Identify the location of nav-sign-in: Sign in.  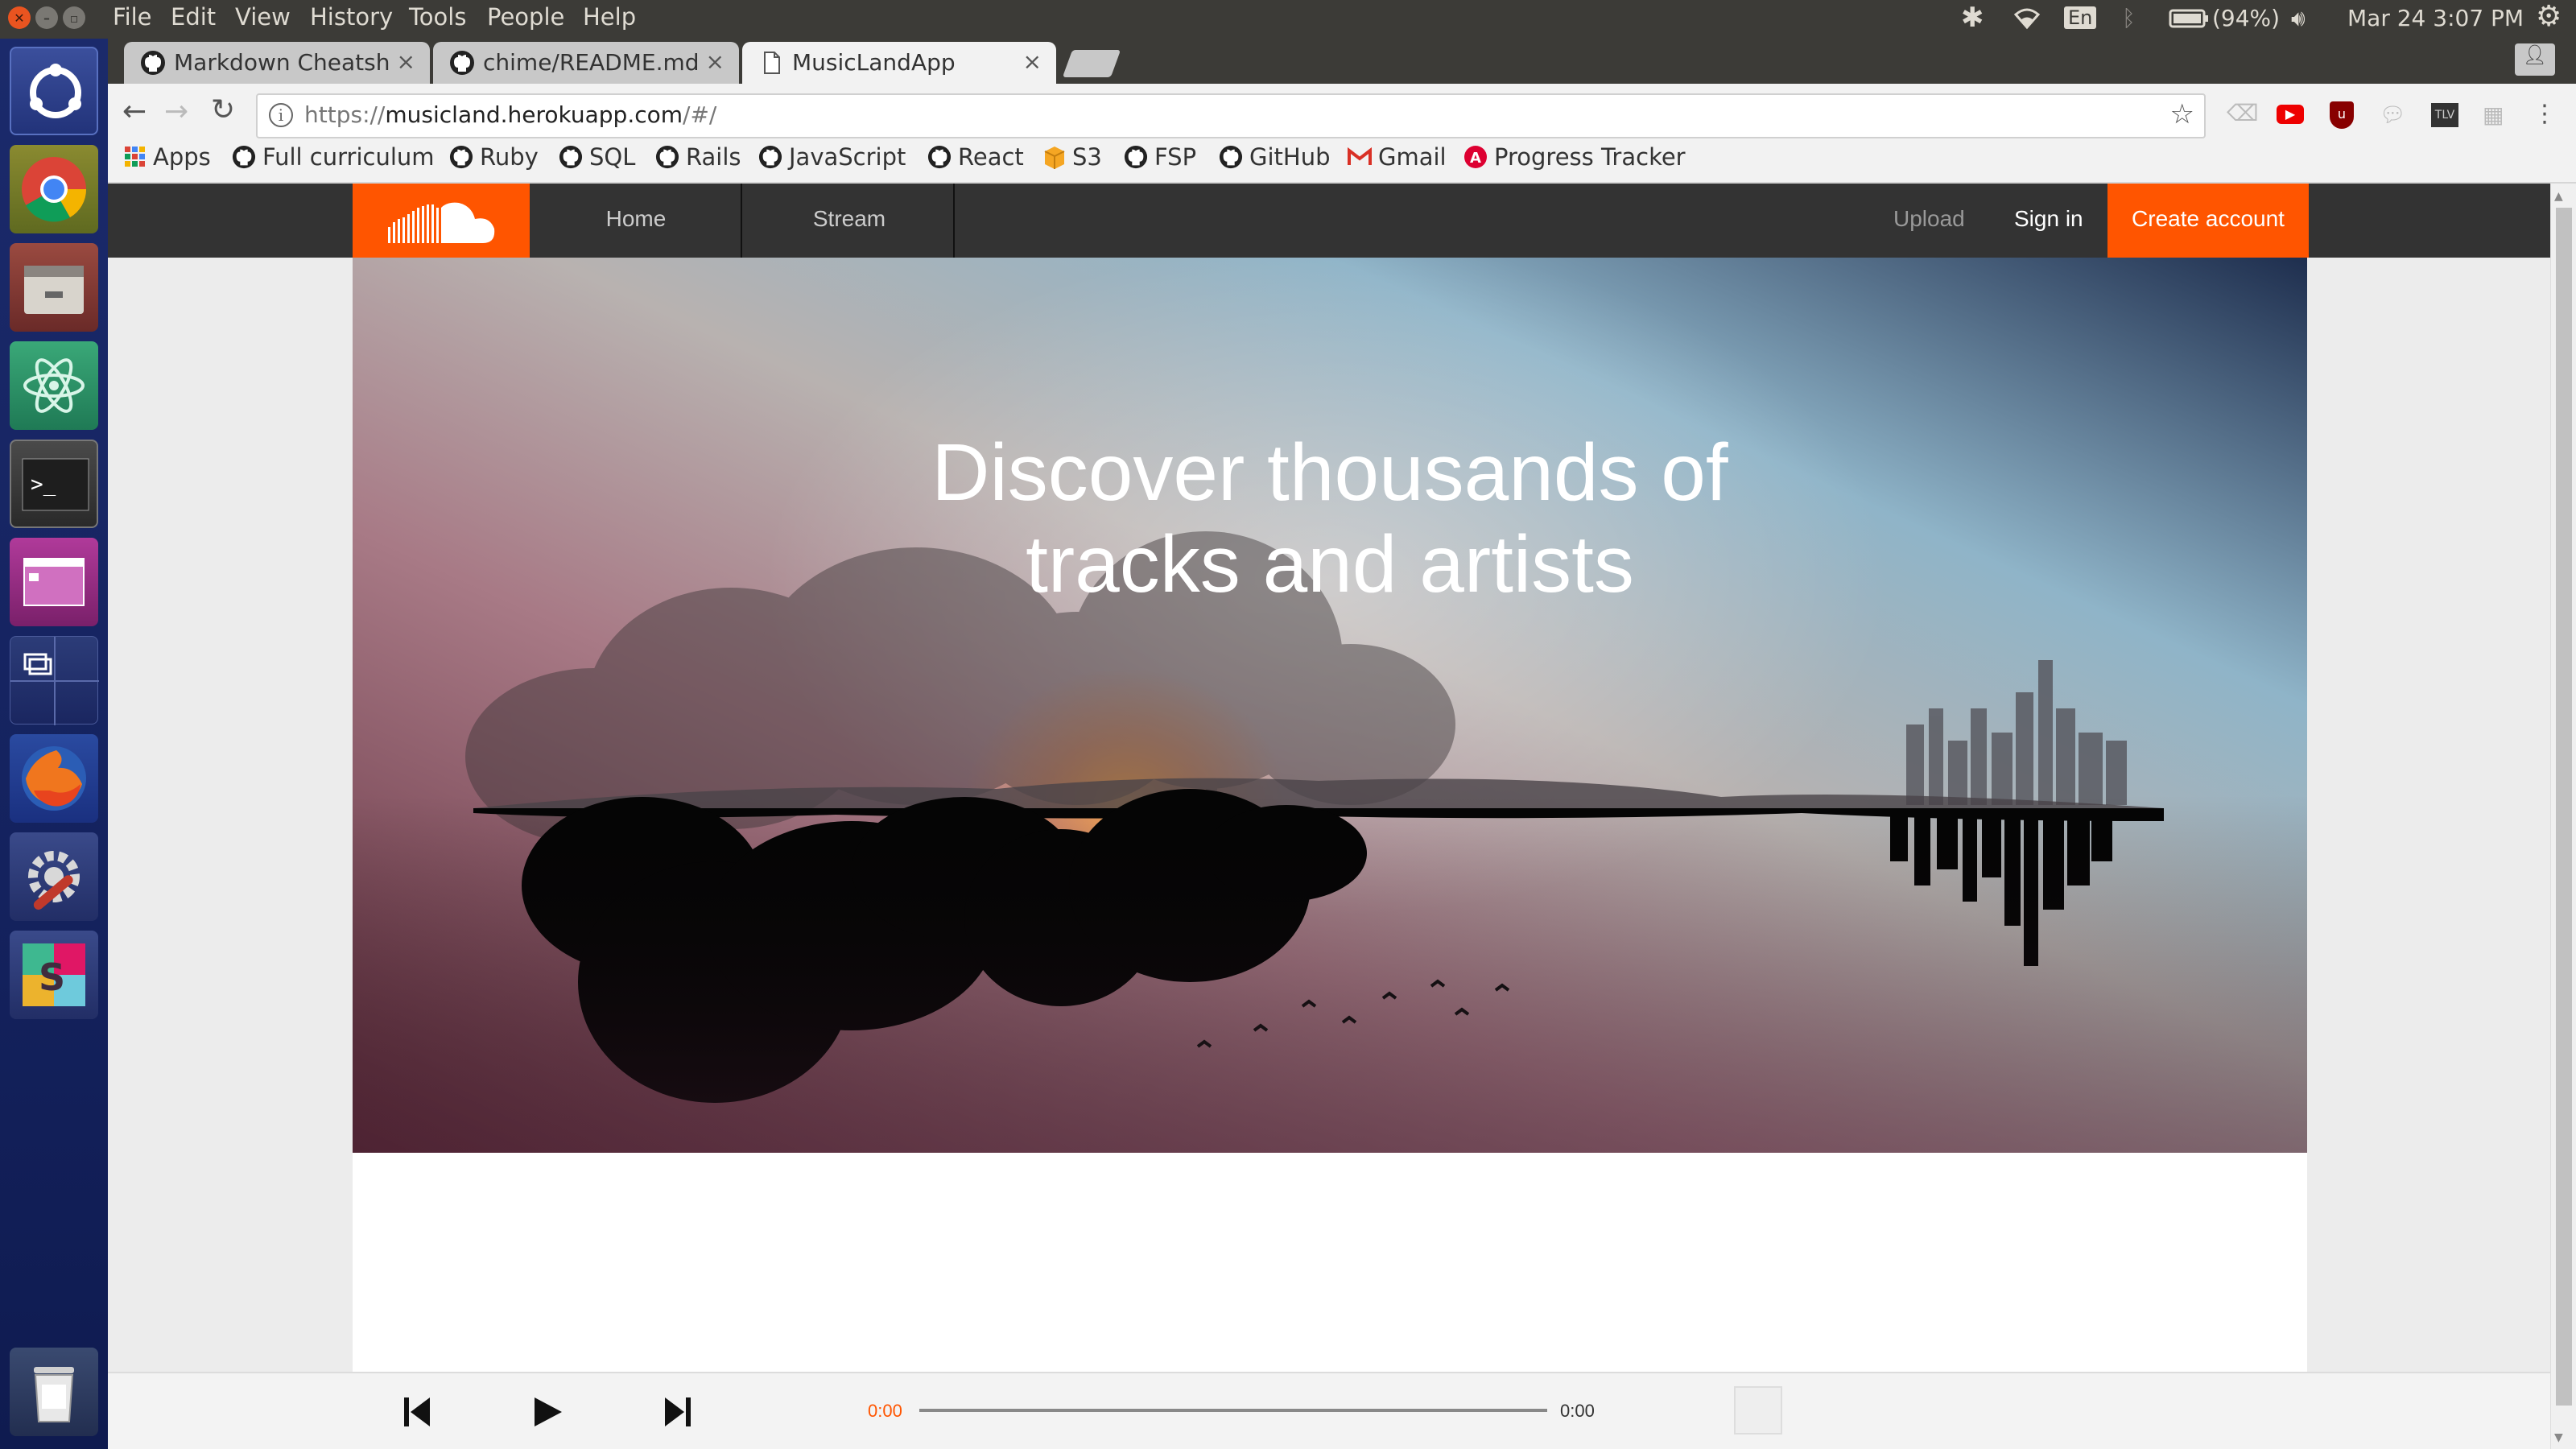
(2048, 219).